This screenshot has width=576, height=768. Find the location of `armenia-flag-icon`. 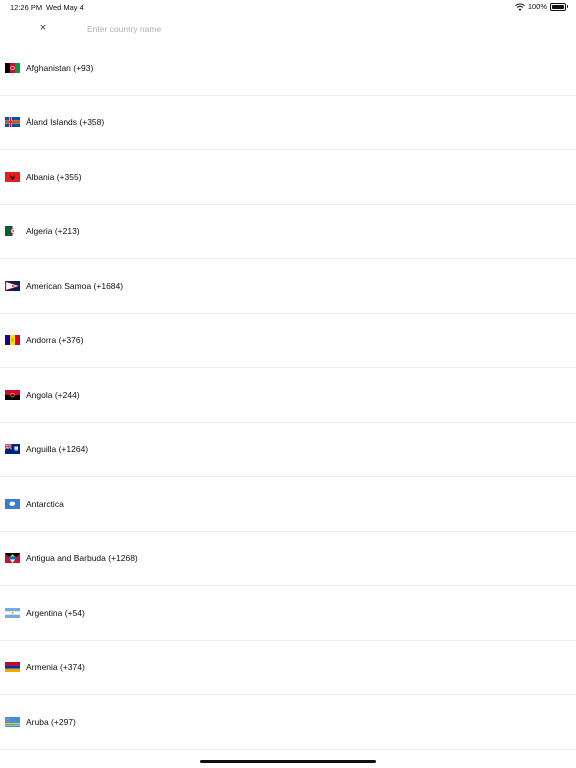

armenia-flag-icon is located at coordinates (12, 667).